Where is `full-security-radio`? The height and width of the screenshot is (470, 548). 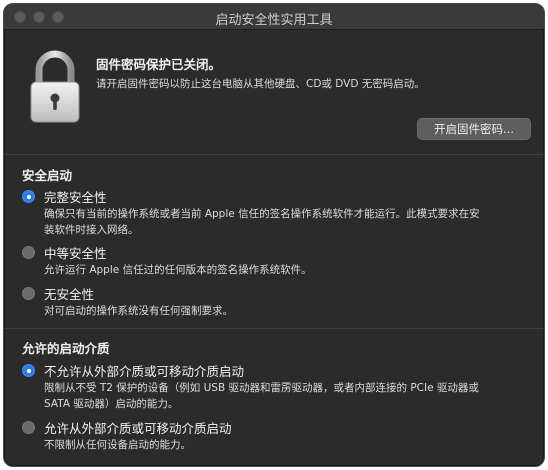
full-security-radio is located at coordinates (28, 196).